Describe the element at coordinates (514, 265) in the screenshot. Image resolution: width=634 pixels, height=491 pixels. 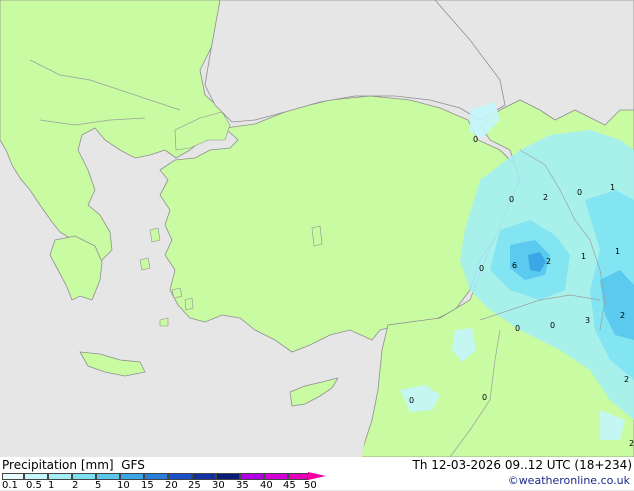
I see `point-value: 6` at that location.